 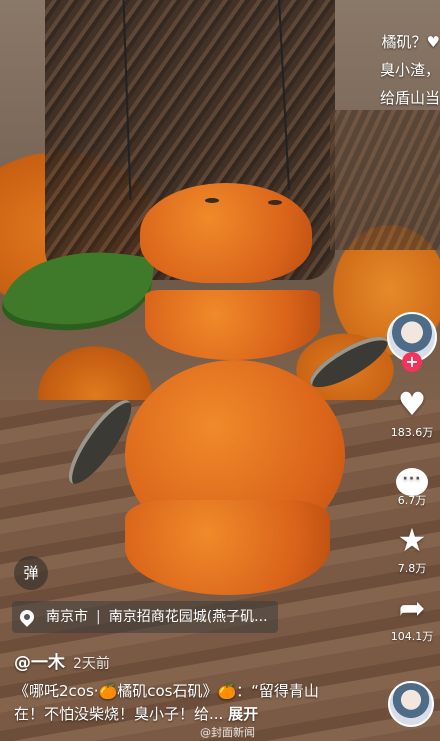 What do you see at coordinates (412, 500) in the screenshot?
I see `comment-count: 6.7万` at bounding box center [412, 500].